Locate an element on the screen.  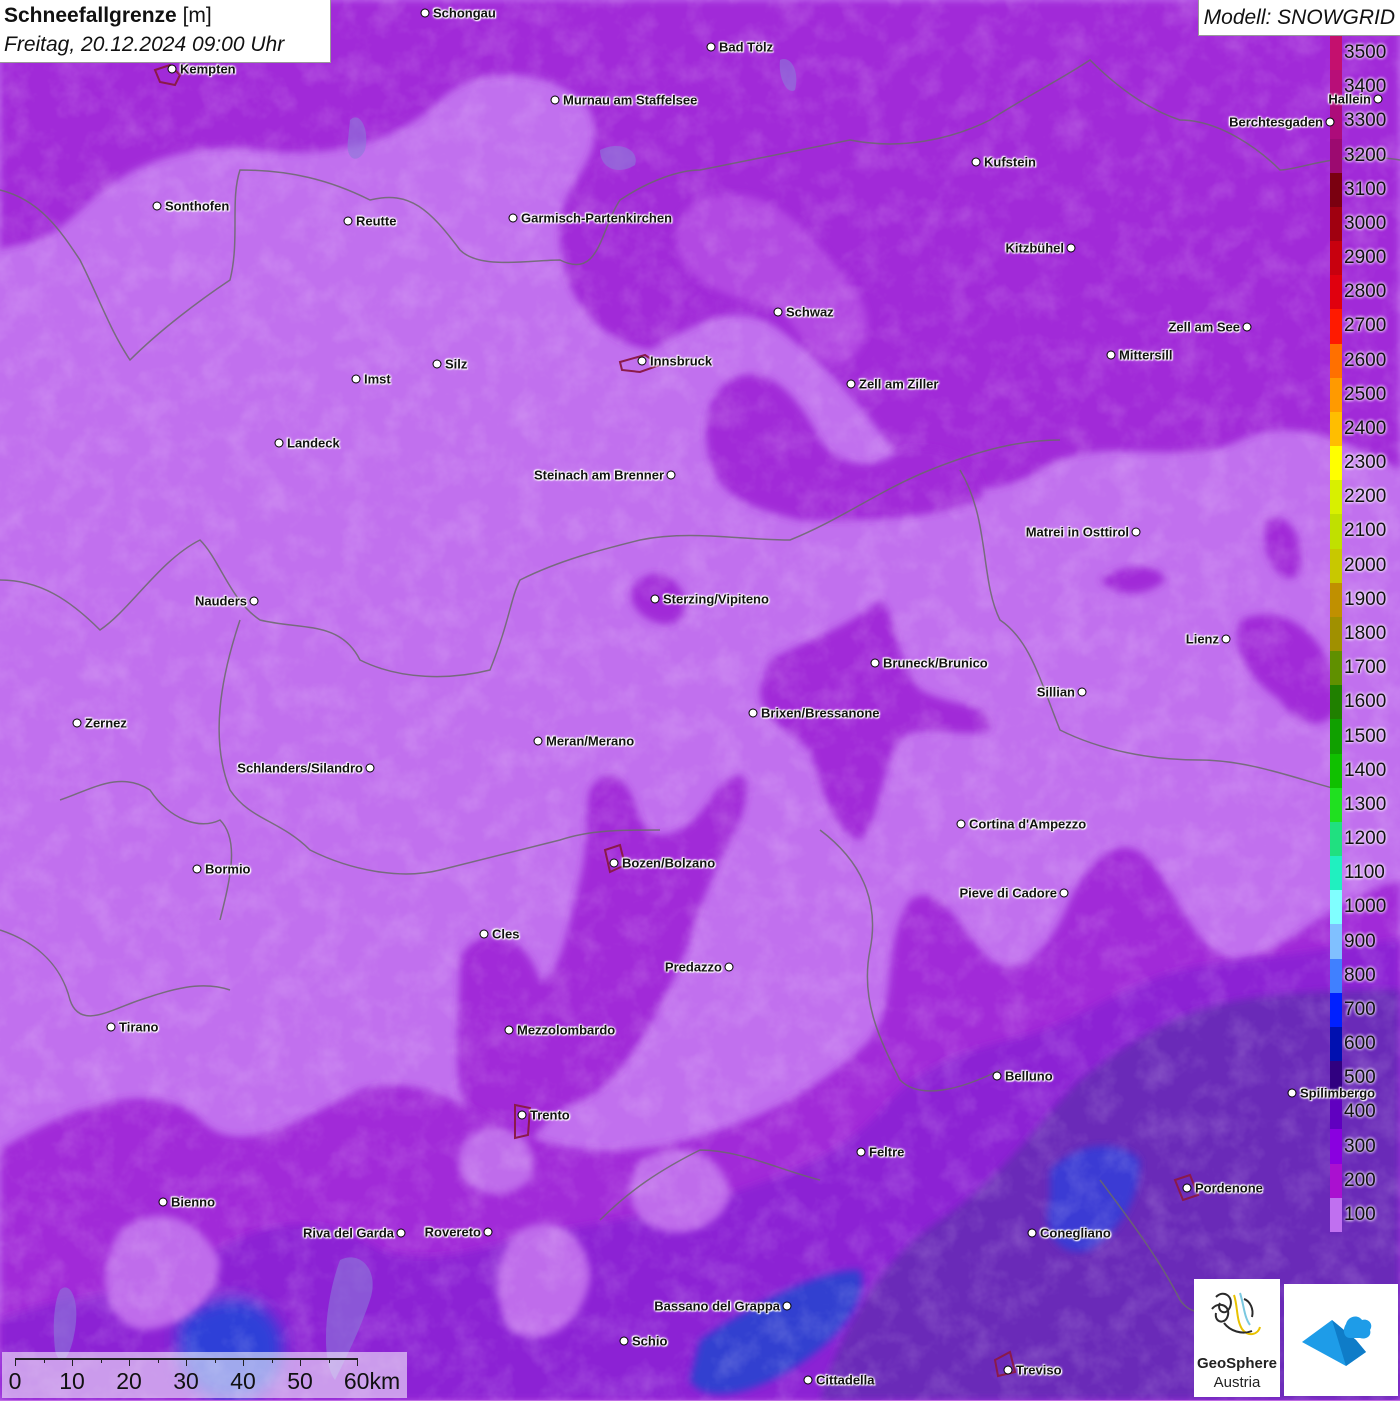
city-label: Bienno is located at coordinates (193, 1202).